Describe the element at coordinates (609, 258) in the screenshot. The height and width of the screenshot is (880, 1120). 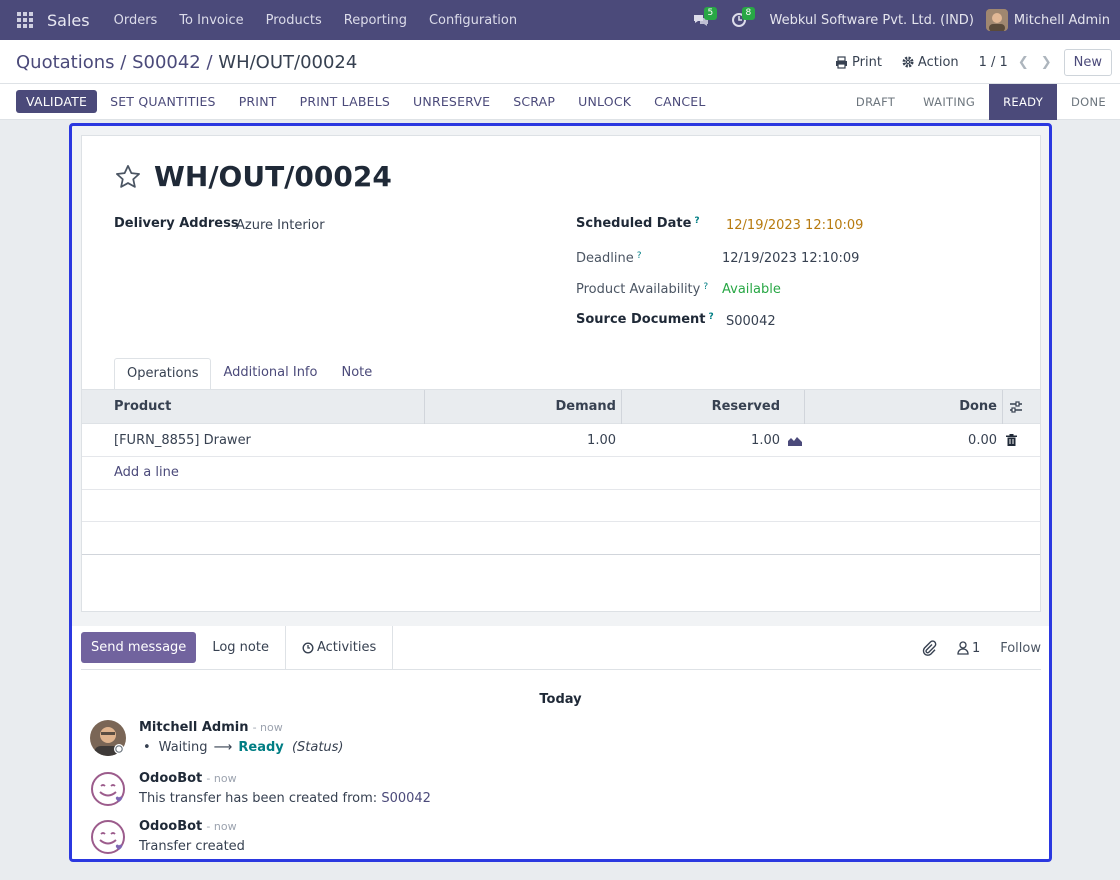
I see `deadline-label: Deadline?` at that location.